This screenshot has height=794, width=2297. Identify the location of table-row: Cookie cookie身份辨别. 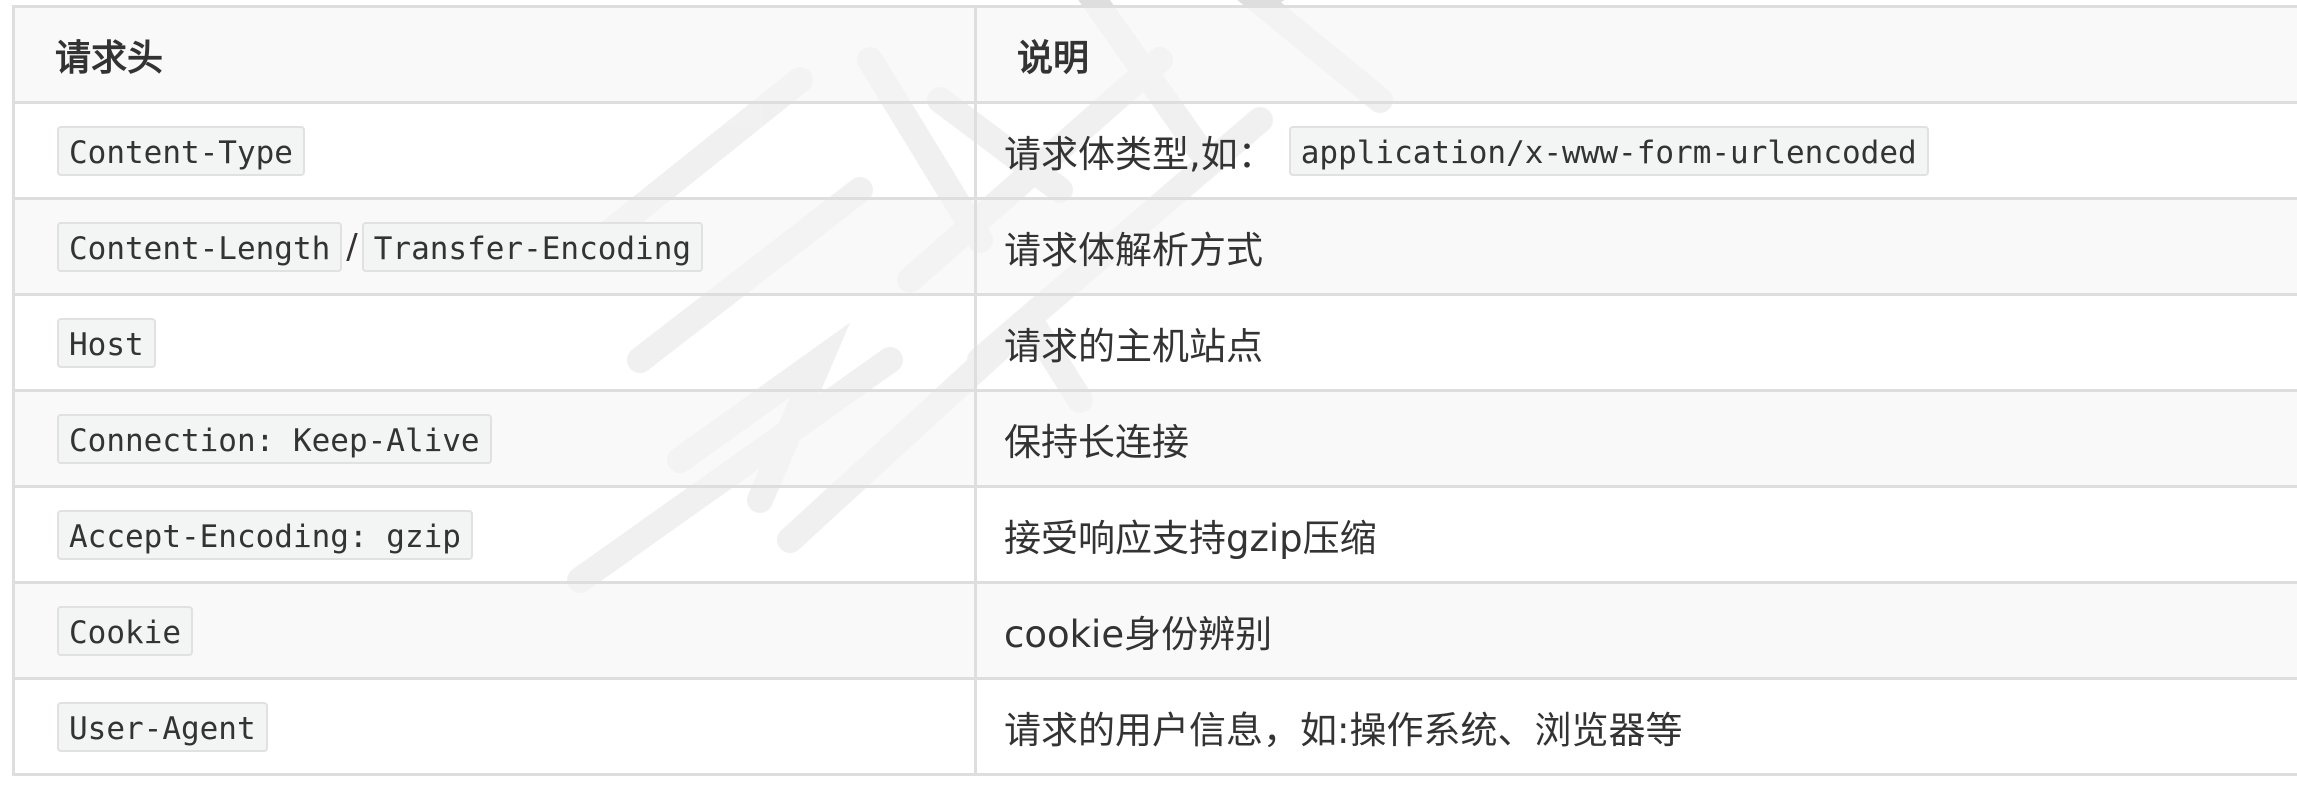
(1154, 630).